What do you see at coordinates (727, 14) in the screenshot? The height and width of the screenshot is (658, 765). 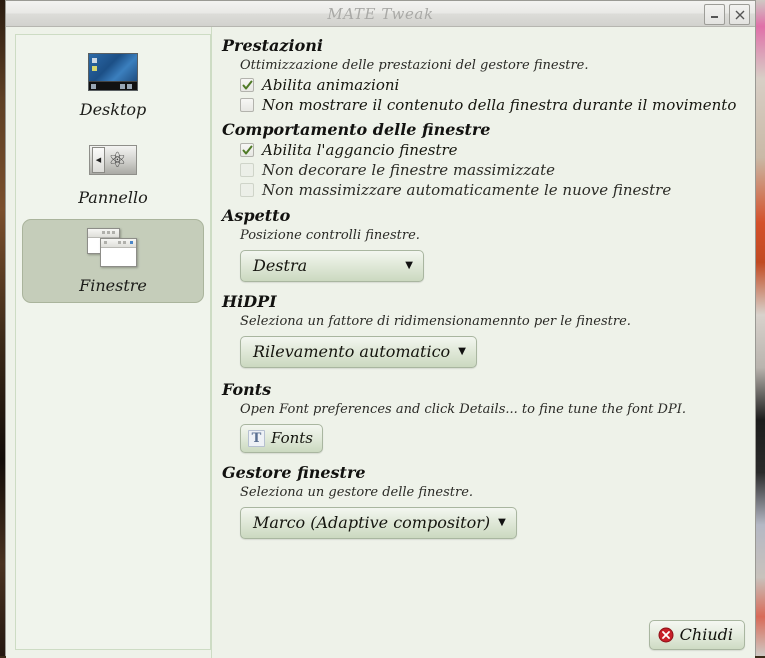 I see `titlebar-button-group` at bounding box center [727, 14].